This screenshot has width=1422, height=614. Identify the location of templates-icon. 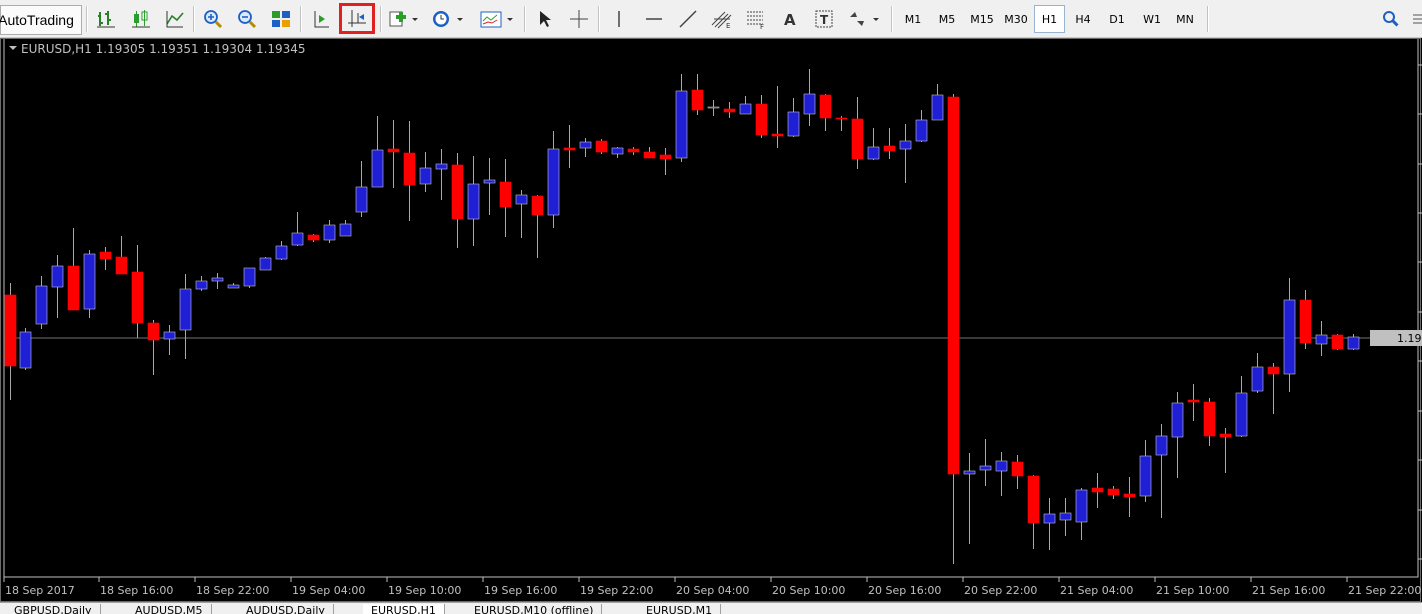
(496, 19).